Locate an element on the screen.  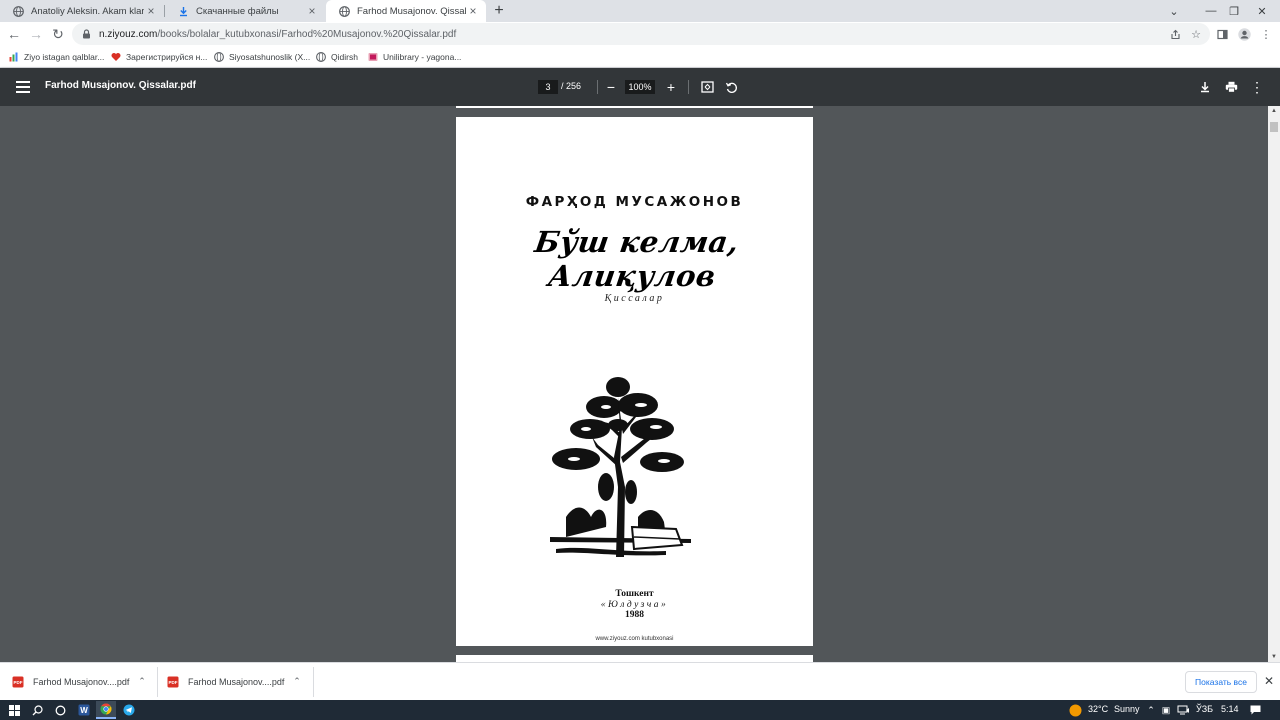
next-page-edge is located at coordinates (634, 658).